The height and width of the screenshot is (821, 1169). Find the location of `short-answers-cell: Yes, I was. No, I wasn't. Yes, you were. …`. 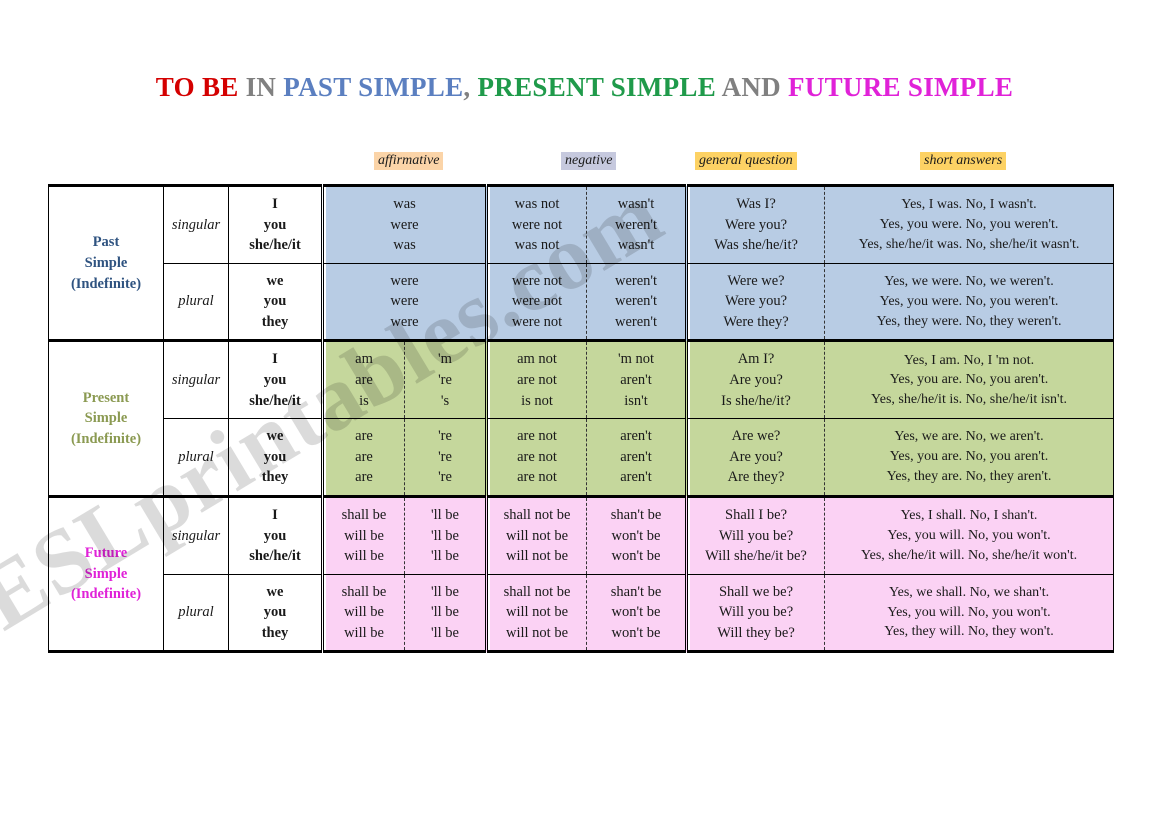

short-answers-cell: Yes, I was. No, I wasn't. Yes, you were. … is located at coordinates (969, 224).